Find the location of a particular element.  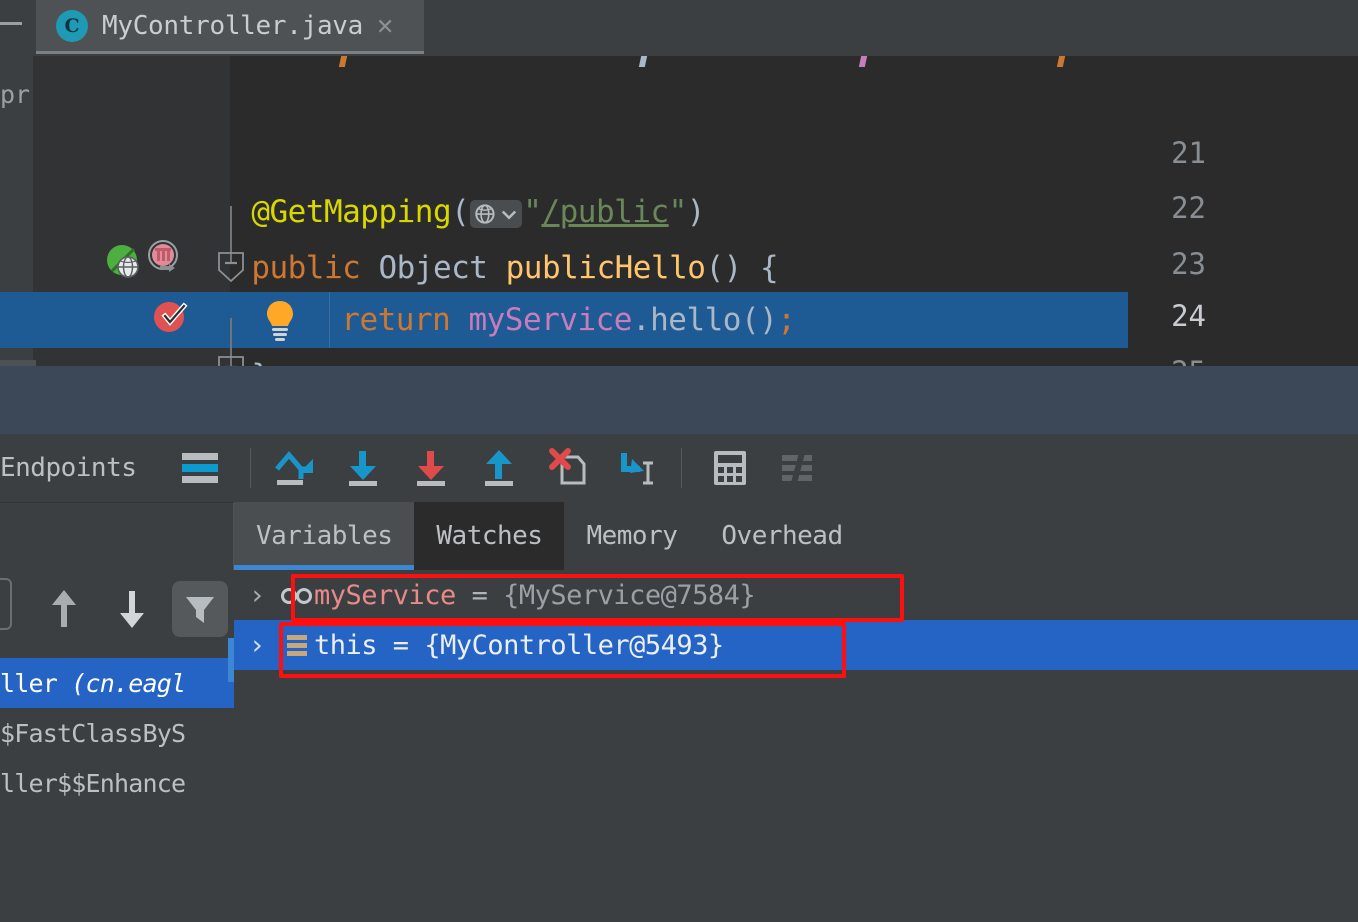

editor-tab-mycontroller: C MyController.java ✕ is located at coordinates (230, 27).